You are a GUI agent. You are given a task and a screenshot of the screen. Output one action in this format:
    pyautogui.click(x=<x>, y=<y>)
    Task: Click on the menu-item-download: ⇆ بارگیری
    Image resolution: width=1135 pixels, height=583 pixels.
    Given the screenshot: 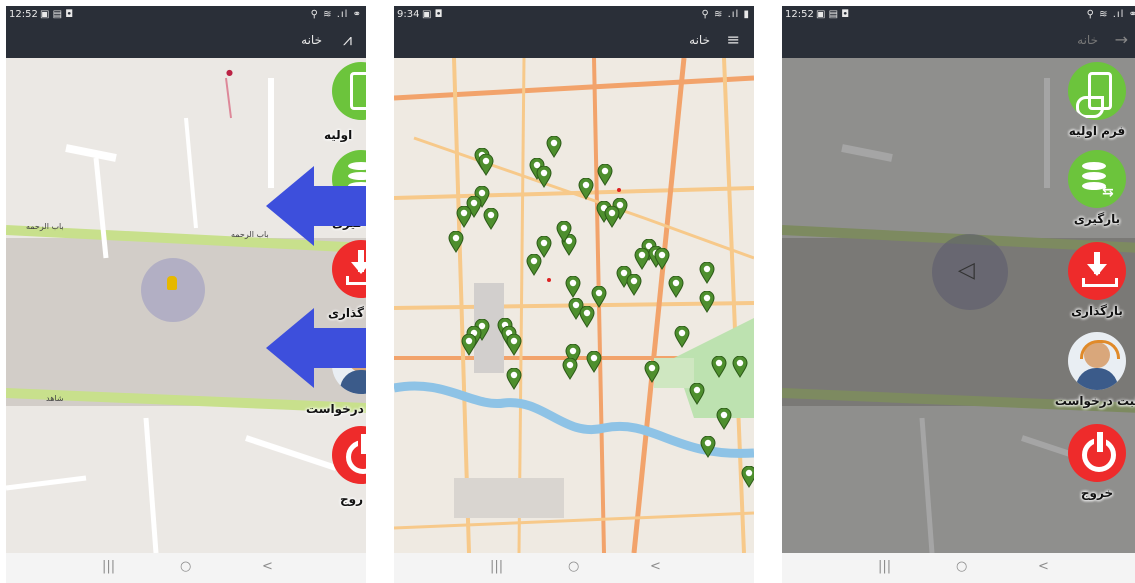 What is the action you would take?
    pyautogui.click(x=1093, y=188)
    